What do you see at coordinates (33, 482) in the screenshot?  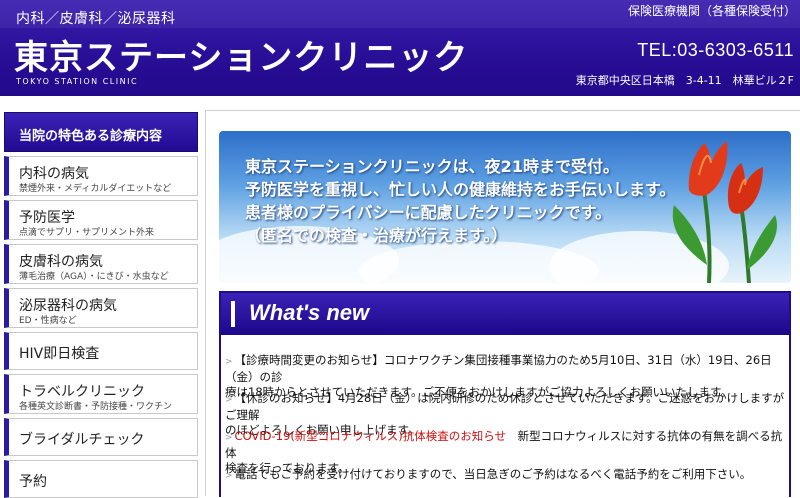 I see `sidebar-item-label: 予約` at bounding box center [33, 482].